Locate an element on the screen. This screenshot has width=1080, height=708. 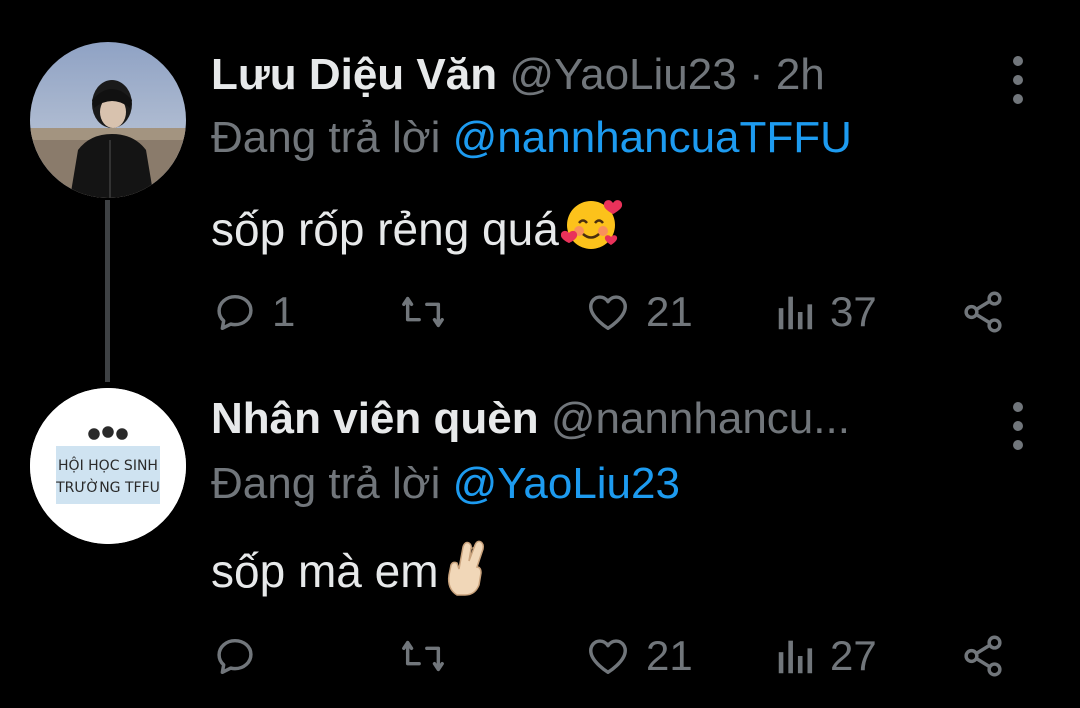
tweet-actions: 21 27 is located at coordinates (540, 656).